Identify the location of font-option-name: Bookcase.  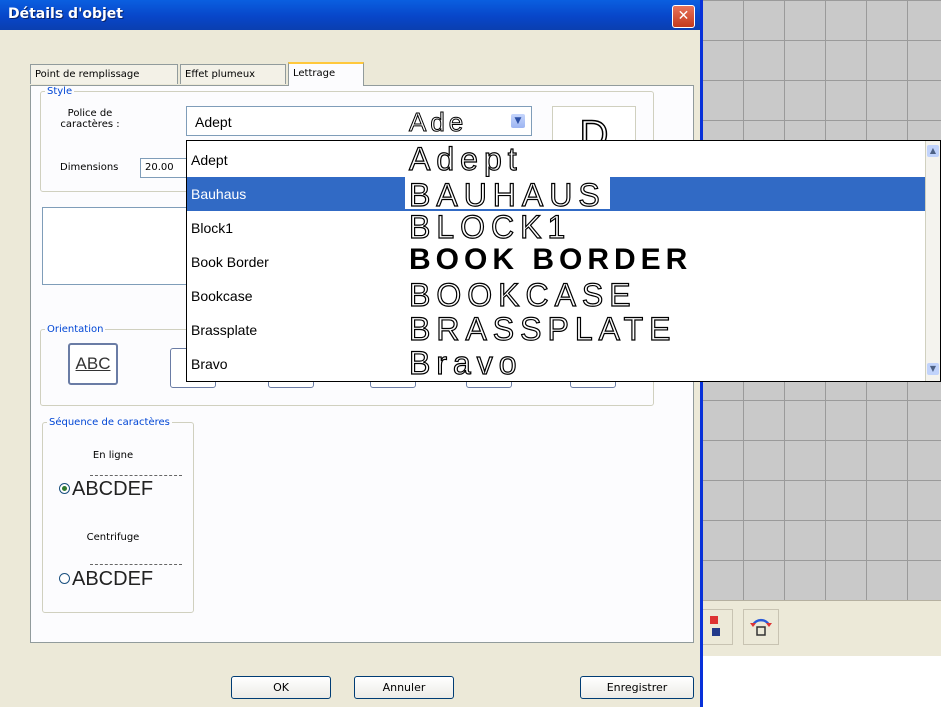
(222, 296).